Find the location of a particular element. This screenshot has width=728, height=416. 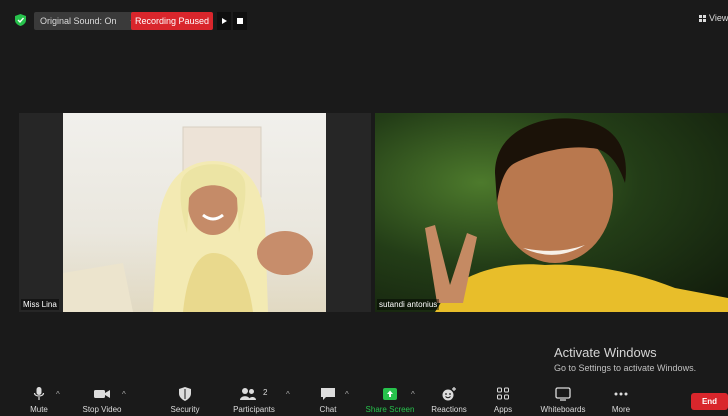

whiteboard-icon is located at coordinates (563, 394).